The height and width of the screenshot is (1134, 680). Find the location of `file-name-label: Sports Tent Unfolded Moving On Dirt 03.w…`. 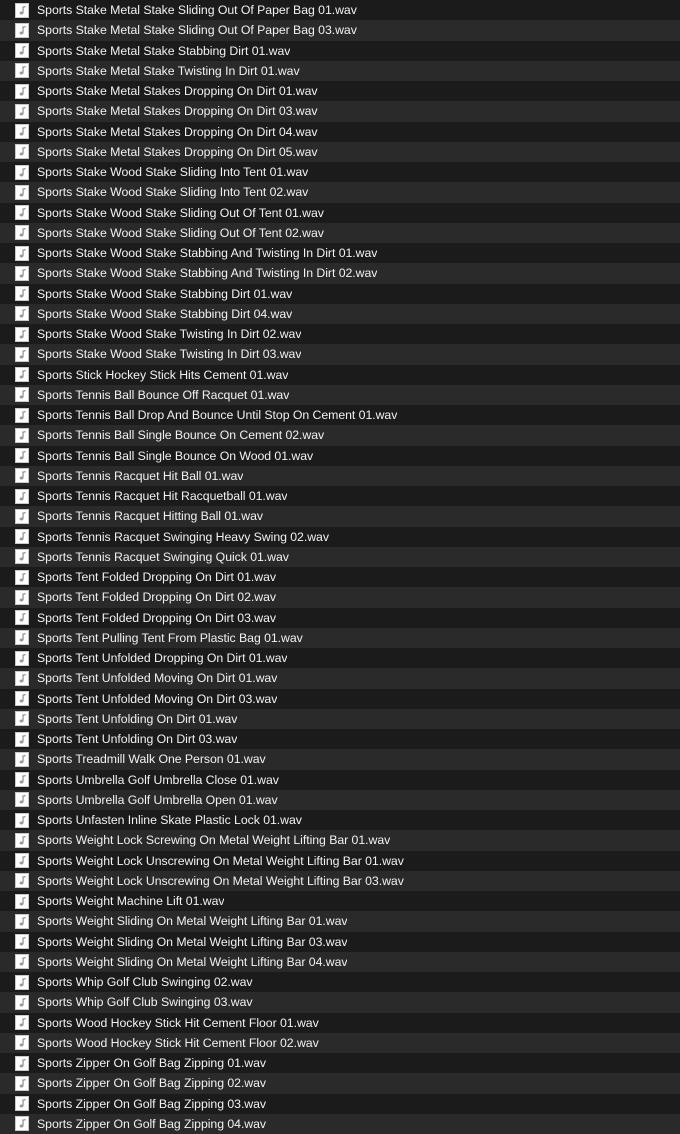

file-name-label: Sports Tent Unfolded Moving On Dirt 03.w… is located at coordinates (157, 698).